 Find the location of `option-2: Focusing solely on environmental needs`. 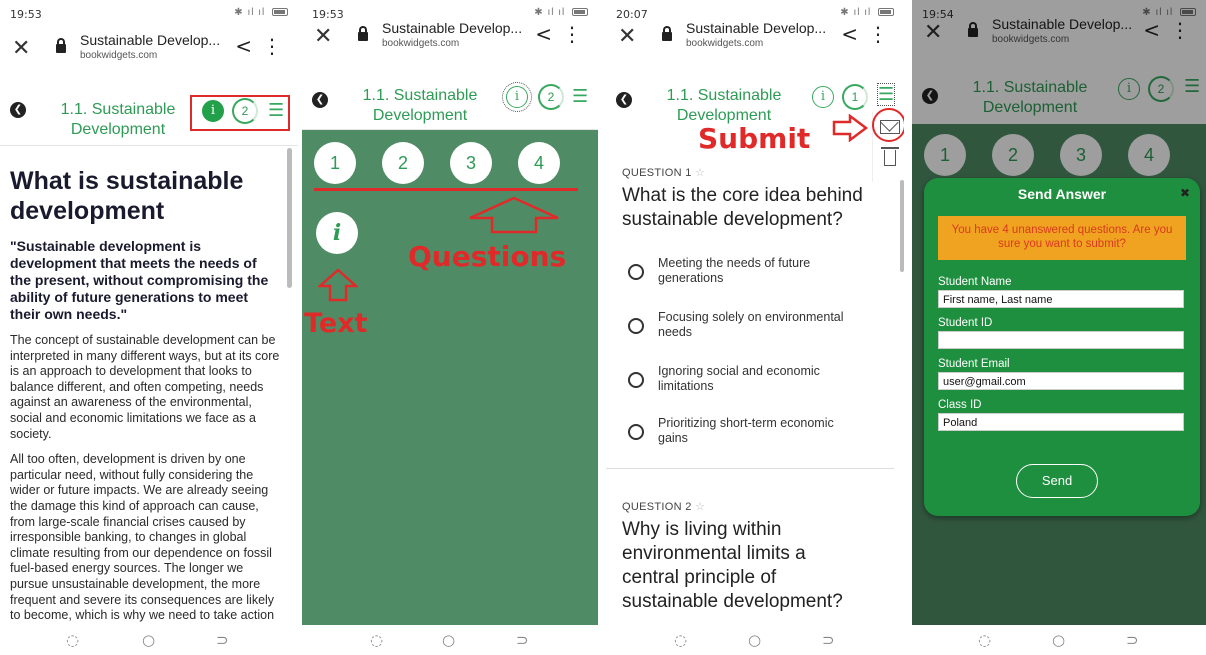

option-2: Focusing solely on environmental needs is located at coordinates (748, 330).